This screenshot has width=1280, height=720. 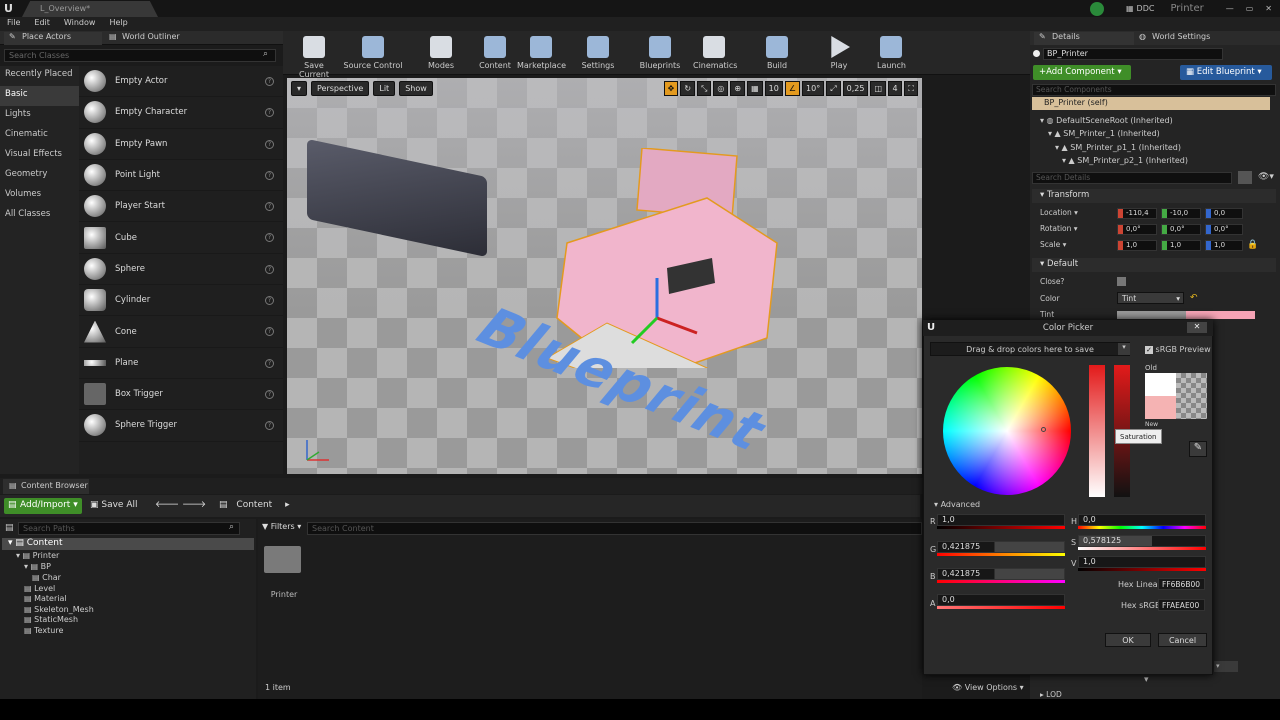 What do you see at coordinates (1189, 38) in the screenshot?
I see `tab-world-settings: ◍ World Settings` at bounding box center [1189, 38].